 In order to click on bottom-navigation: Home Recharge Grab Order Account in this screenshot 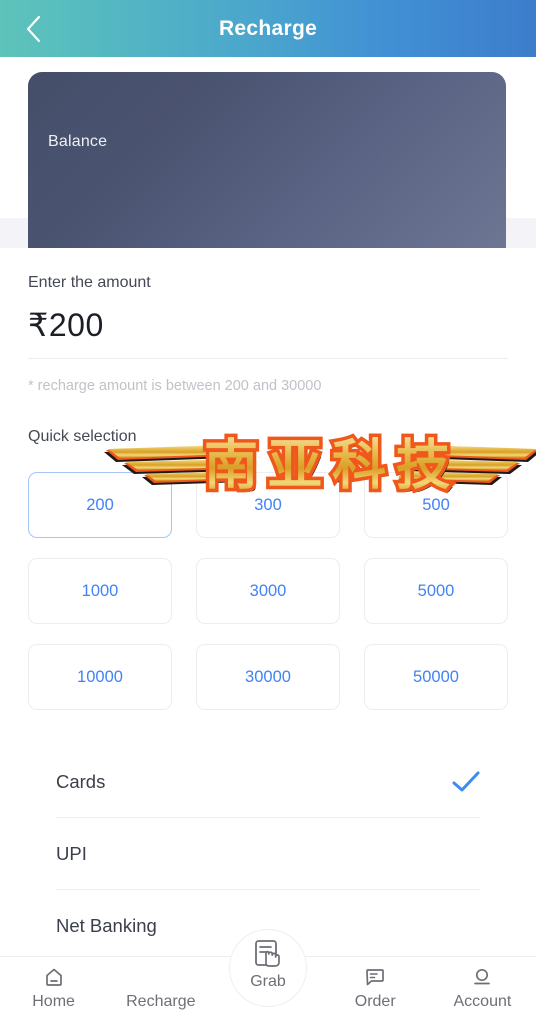, I will do `click(268, 976)`.